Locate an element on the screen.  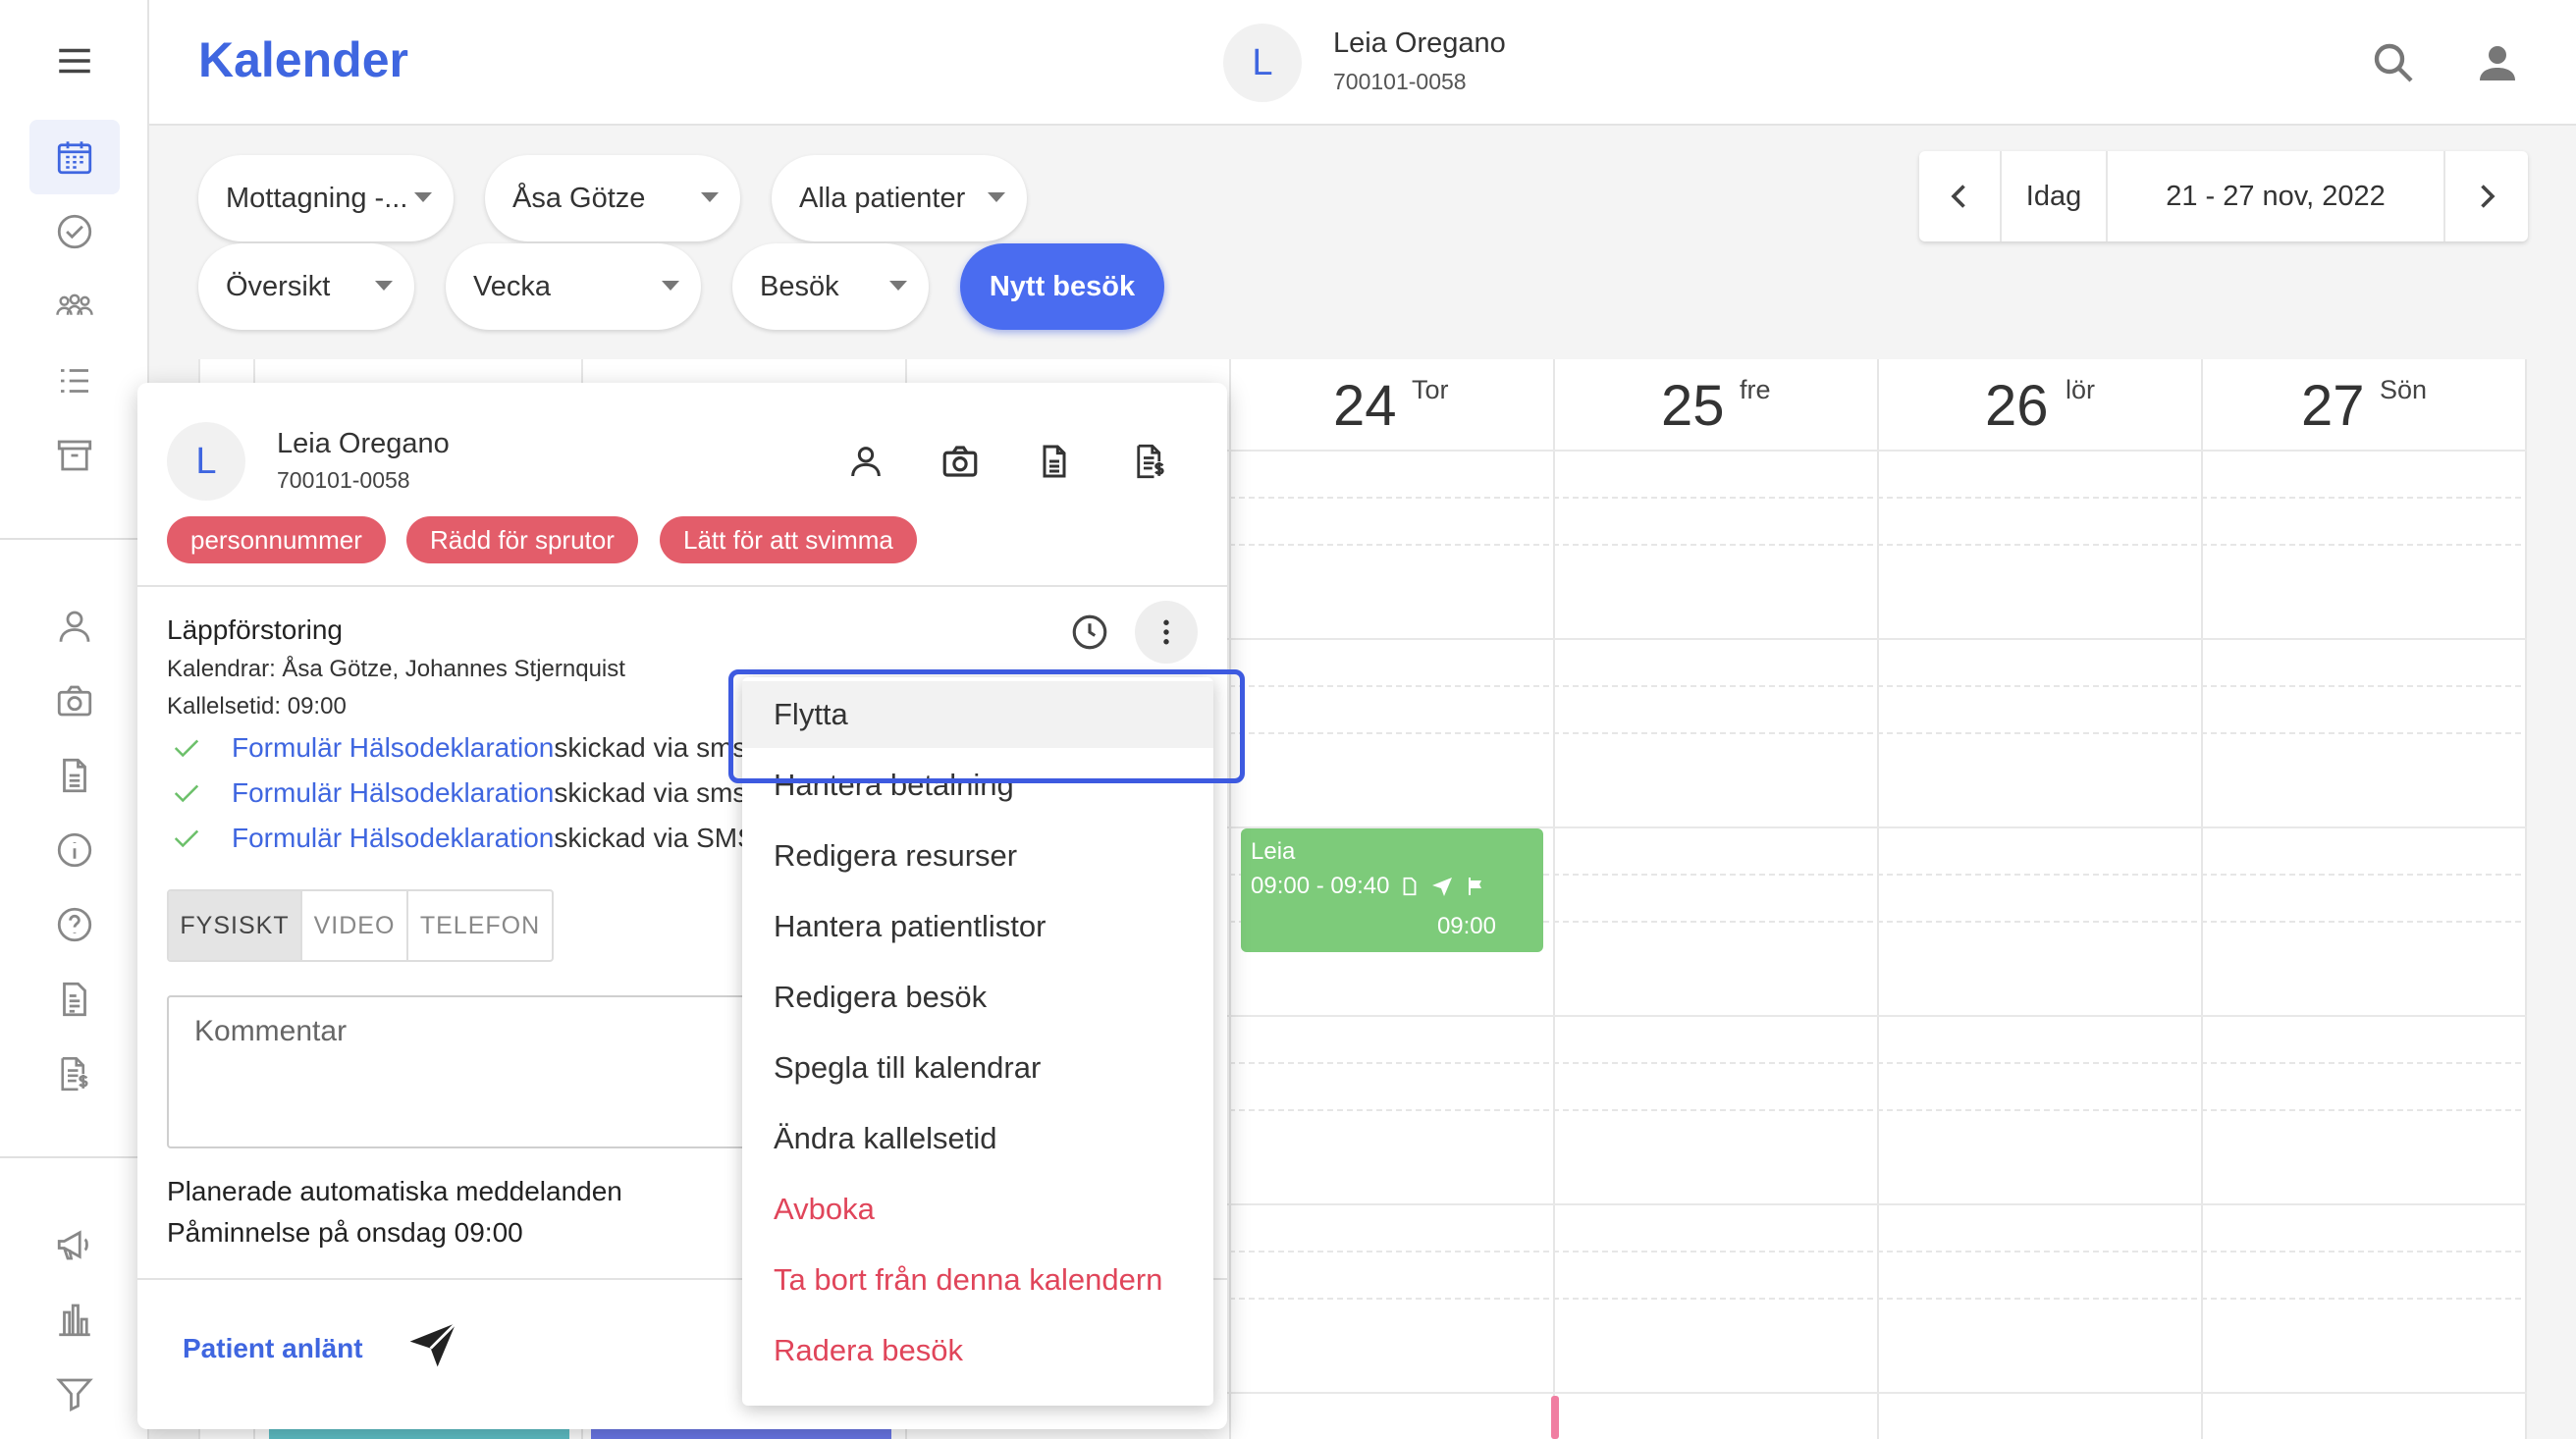
day-header-sat: 26 lör is located at coordinates (2039, 404).